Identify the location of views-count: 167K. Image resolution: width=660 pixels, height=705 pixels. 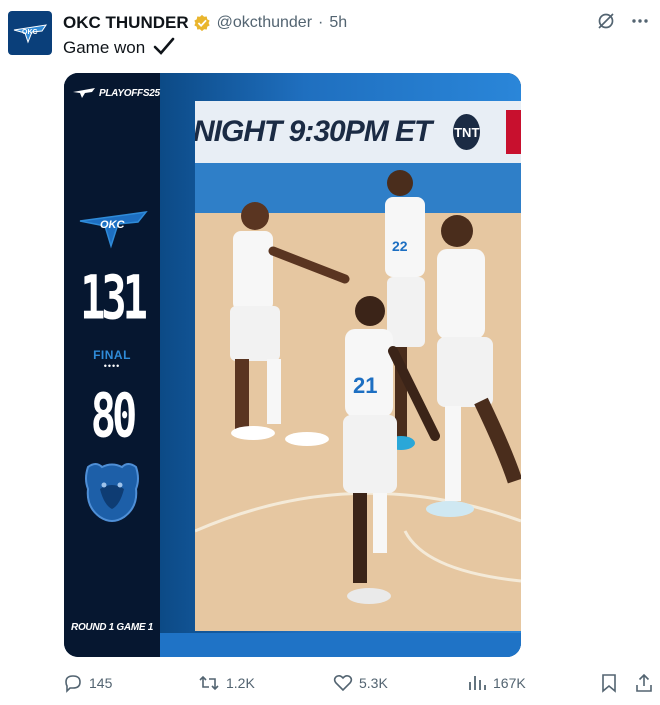
(509, 683).